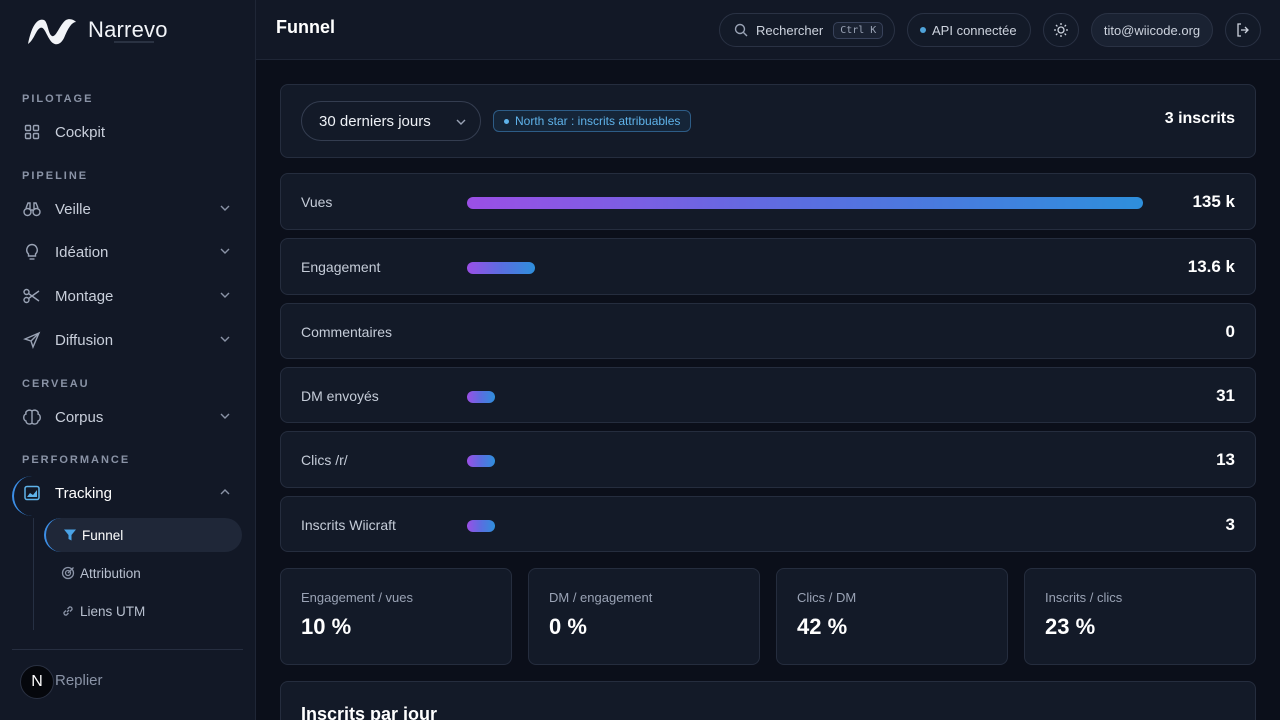  What do you see at coordinates (84, 296) in the screenshot?
I see `sidebar-item-label: Montage` at bounding box center [84, 296].